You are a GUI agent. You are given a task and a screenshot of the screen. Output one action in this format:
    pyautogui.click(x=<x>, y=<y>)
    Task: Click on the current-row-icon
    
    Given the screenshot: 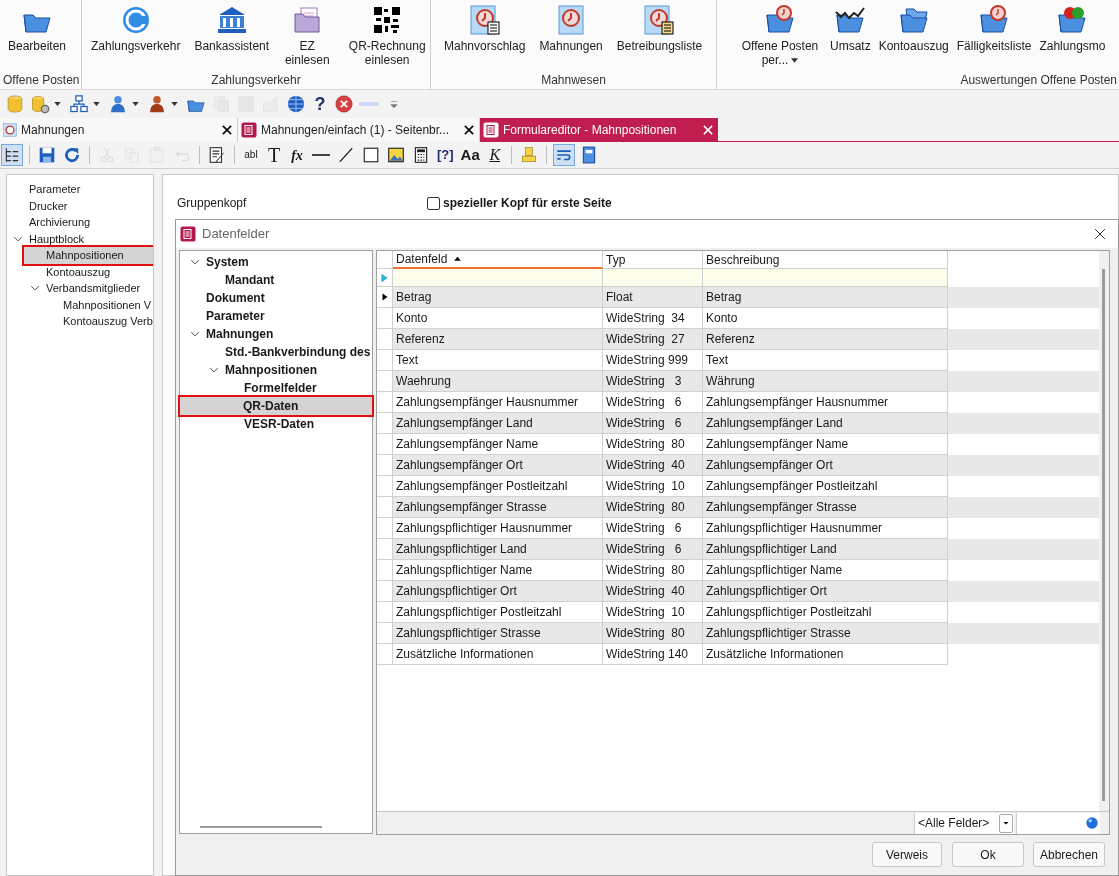 What is the action you would take?
    pyautogui.click(x=384, y=297)
    